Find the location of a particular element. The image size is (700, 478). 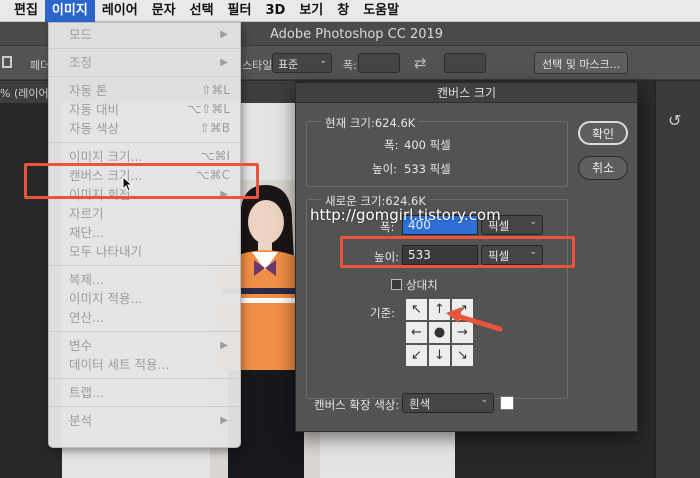

menu-5: 필터 is located at coordinates (240, 11).